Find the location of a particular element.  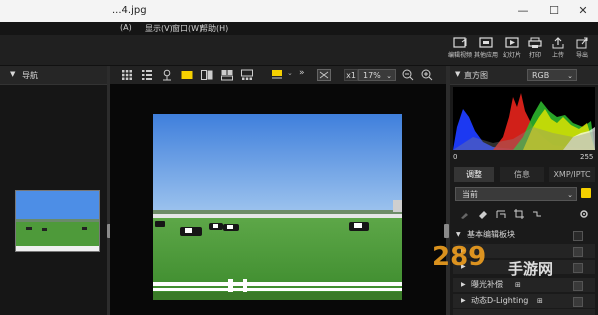

label-marker-icon is located at coordinates (277, 75).